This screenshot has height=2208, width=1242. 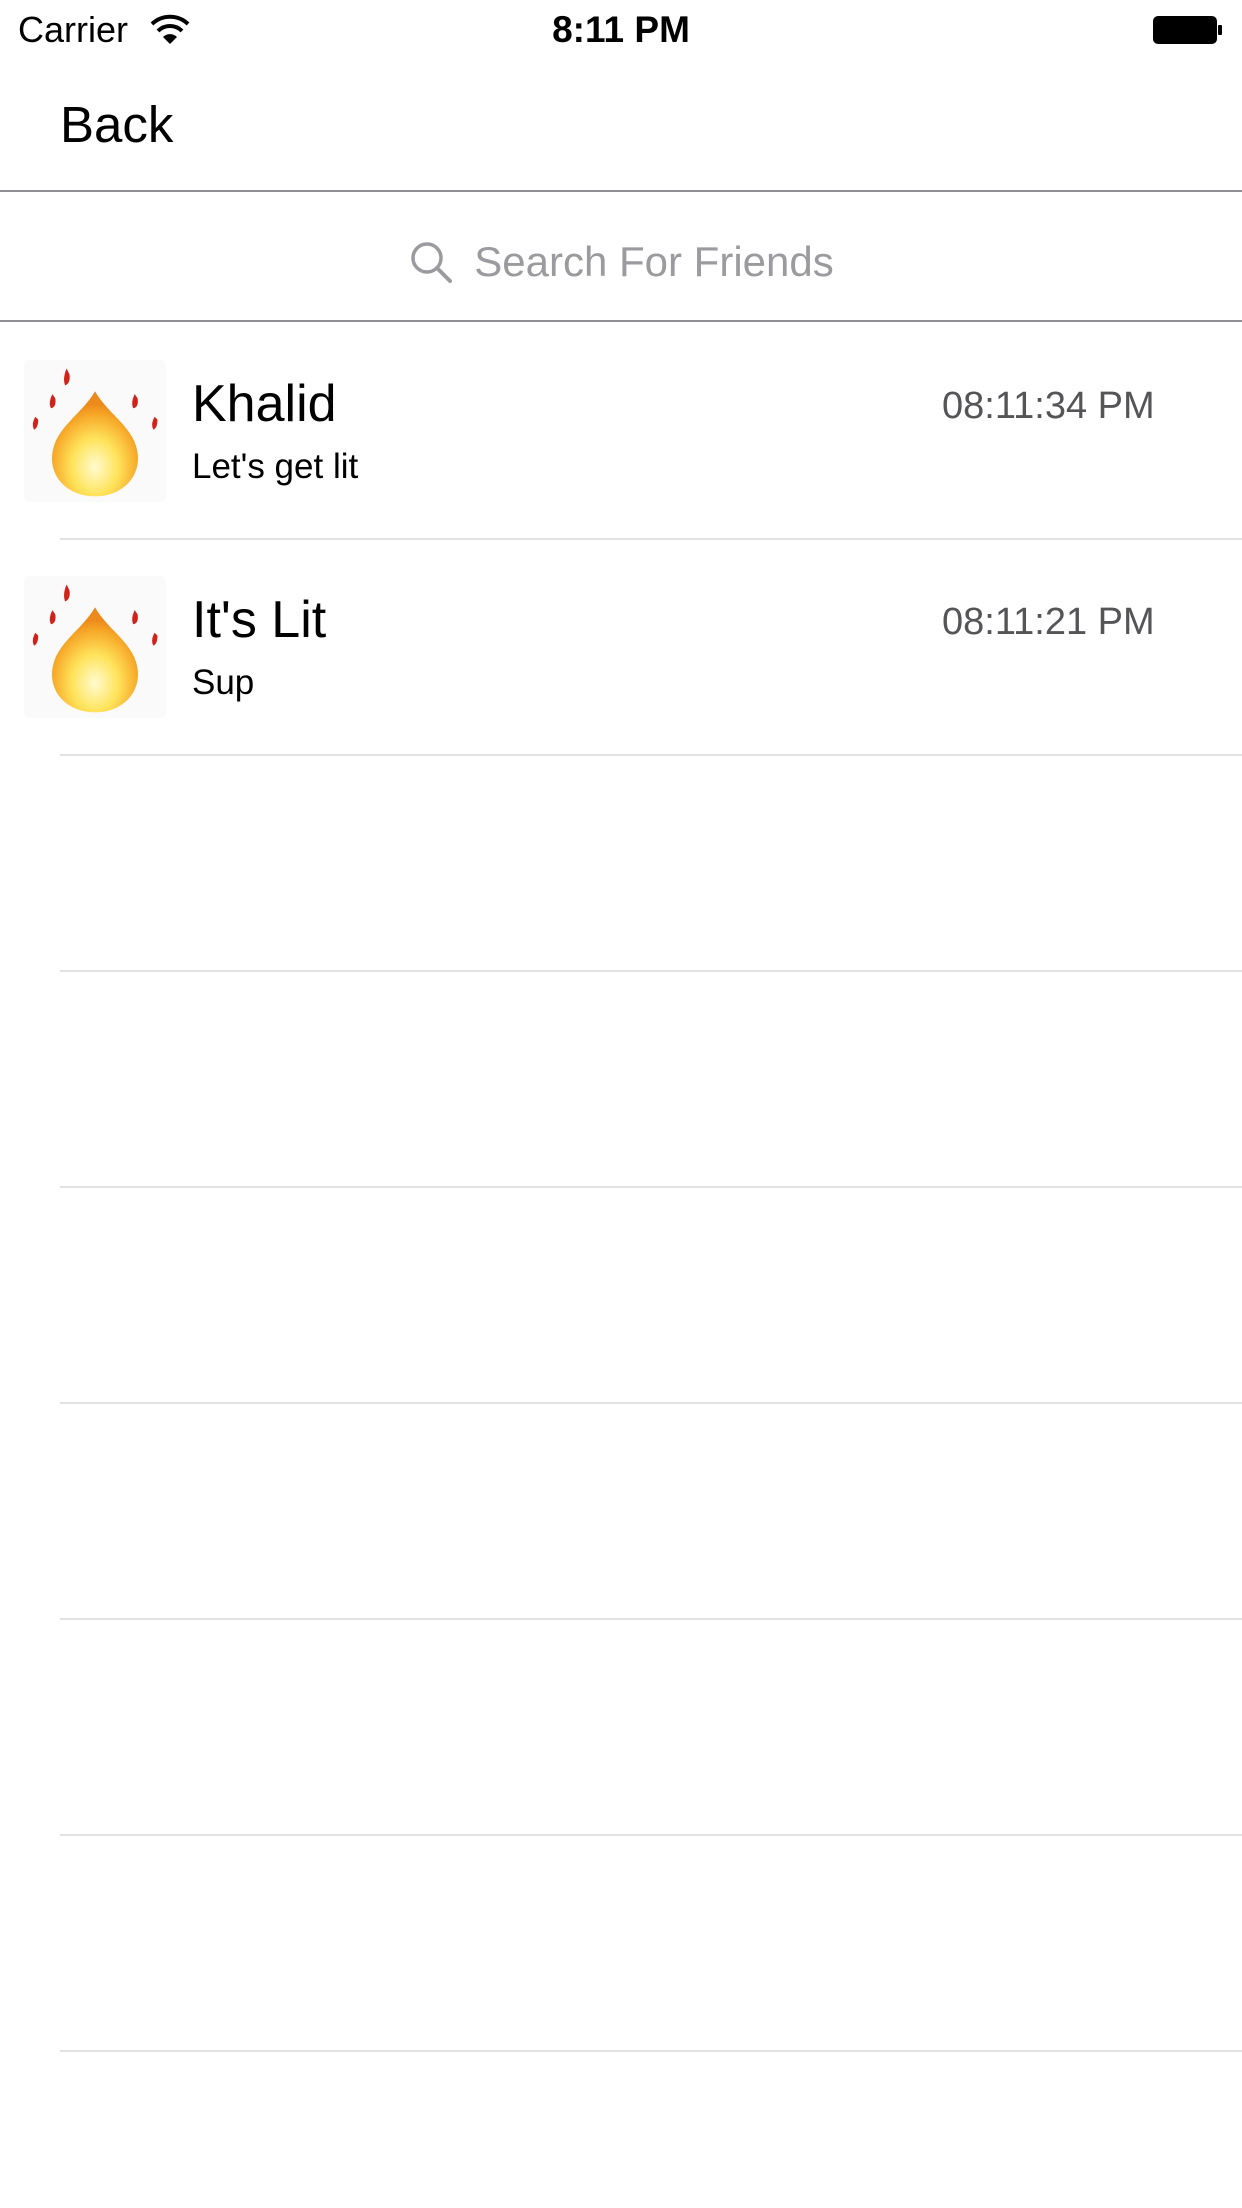 I want to click on contact-name: It's Lit, so click(x=259, y=620).